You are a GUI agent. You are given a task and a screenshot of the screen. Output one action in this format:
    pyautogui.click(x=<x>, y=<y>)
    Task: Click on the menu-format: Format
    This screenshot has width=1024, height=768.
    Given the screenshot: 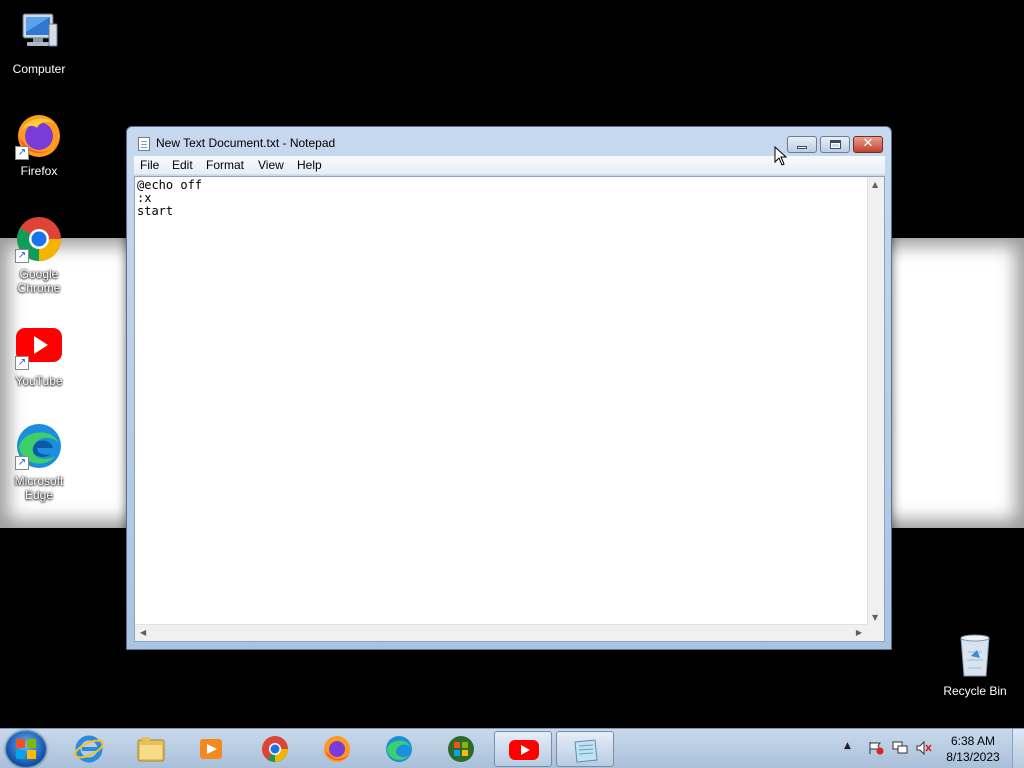 What is the action you would take?
    pyautogui.click(x=225, y=165)
    